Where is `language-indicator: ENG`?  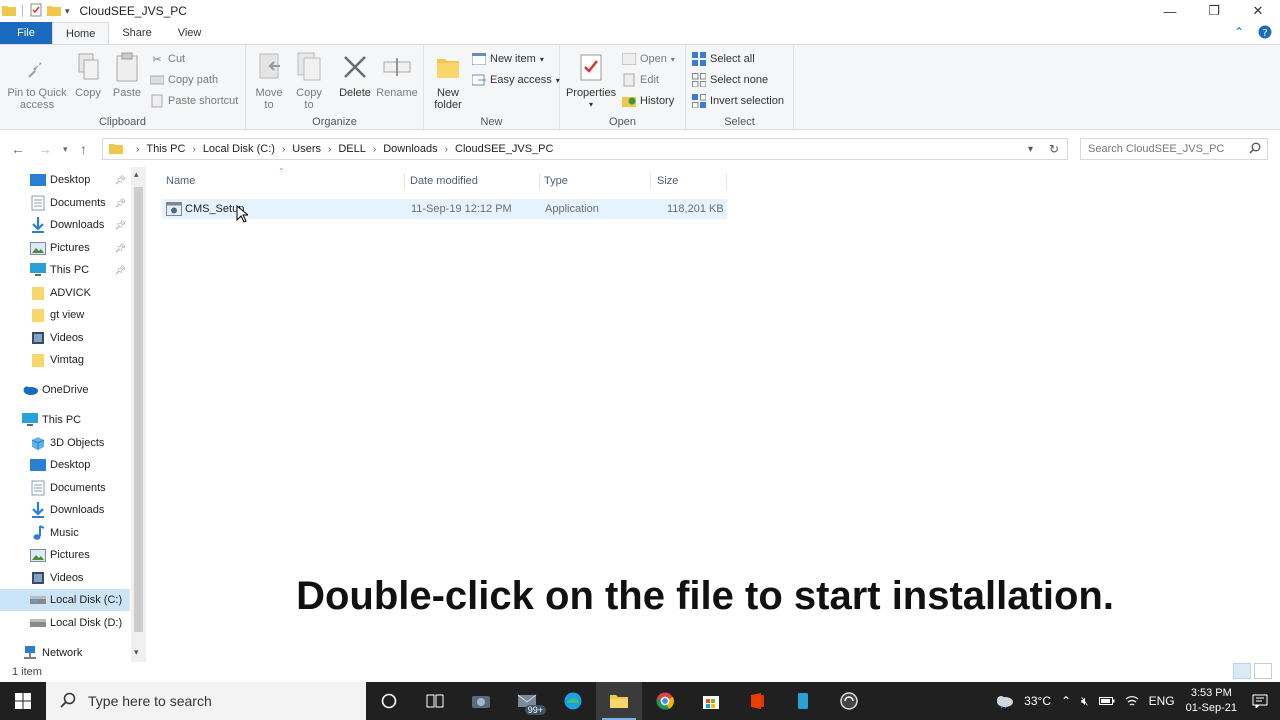 language-indicator: ENG is located at coordinates (1162, 701).